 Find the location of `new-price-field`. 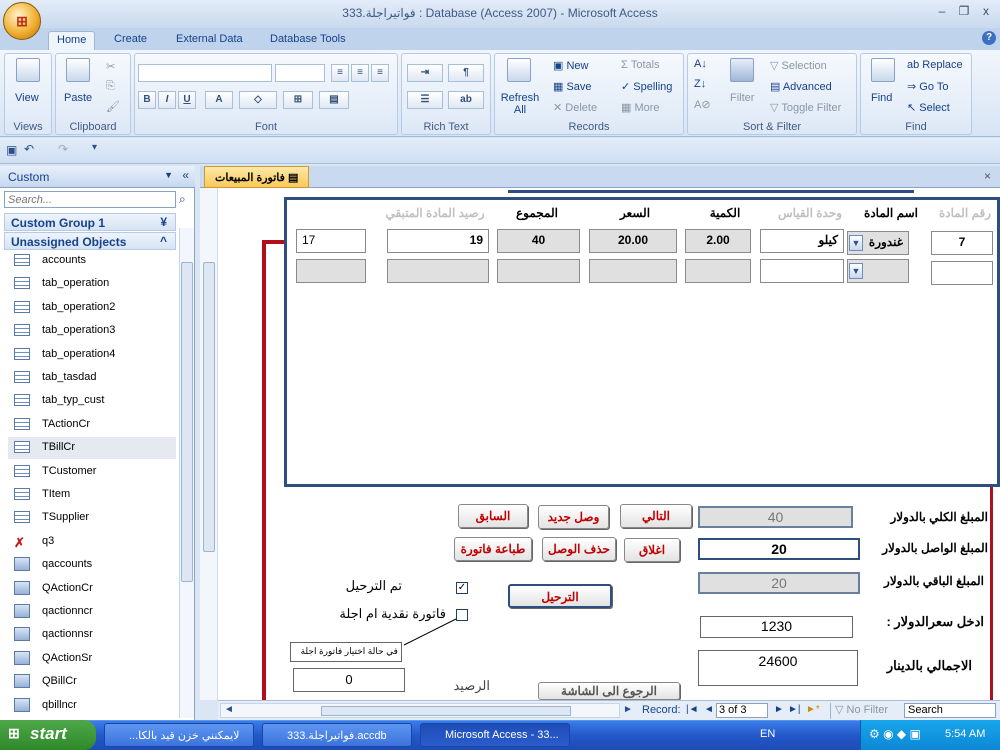

new-price-field is located at coordinates (633, 271).